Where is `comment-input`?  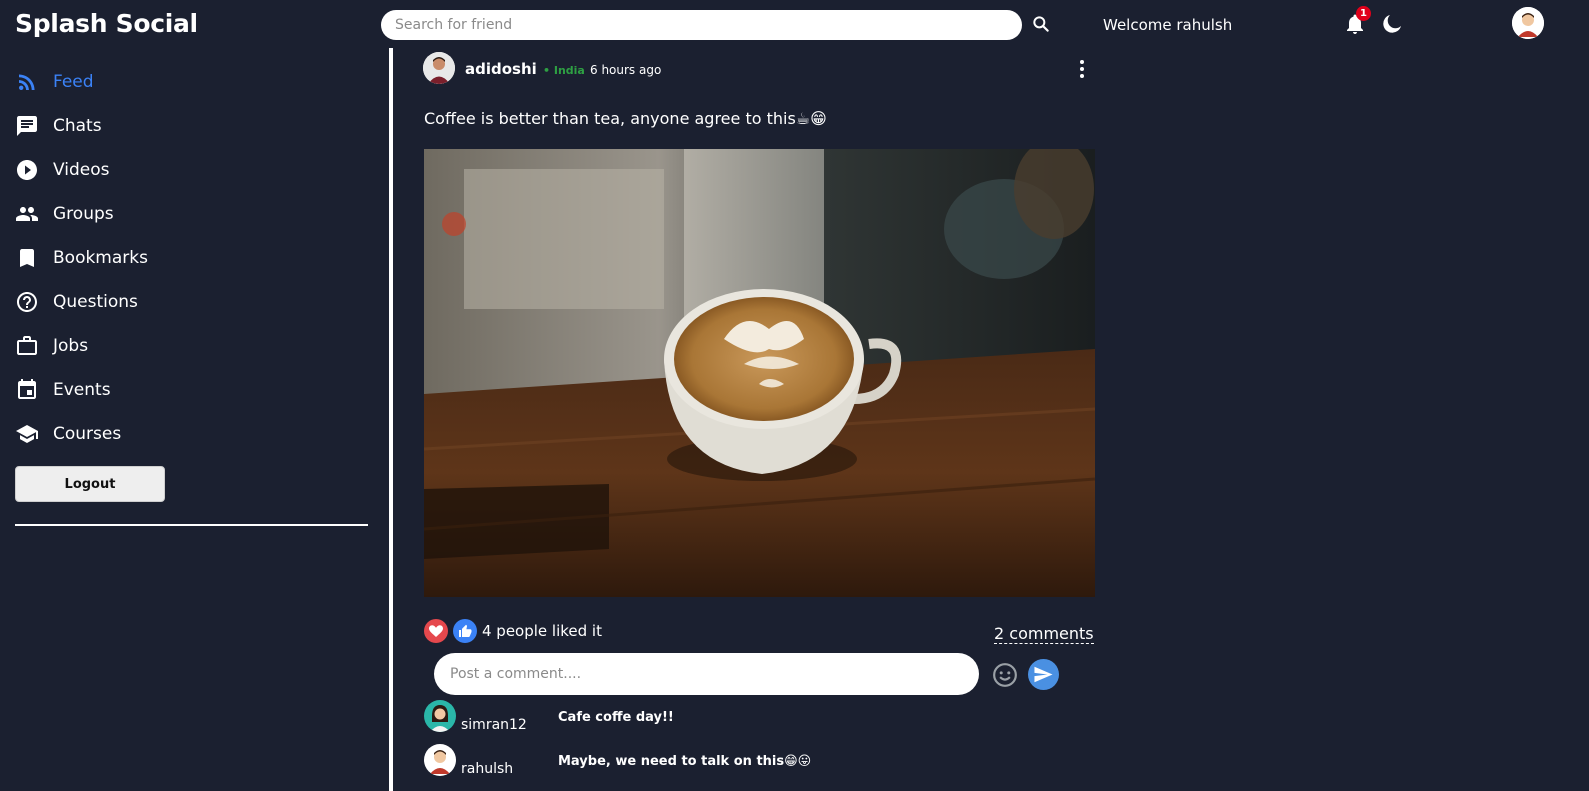
comment-input is located at coordinates (706, 674).